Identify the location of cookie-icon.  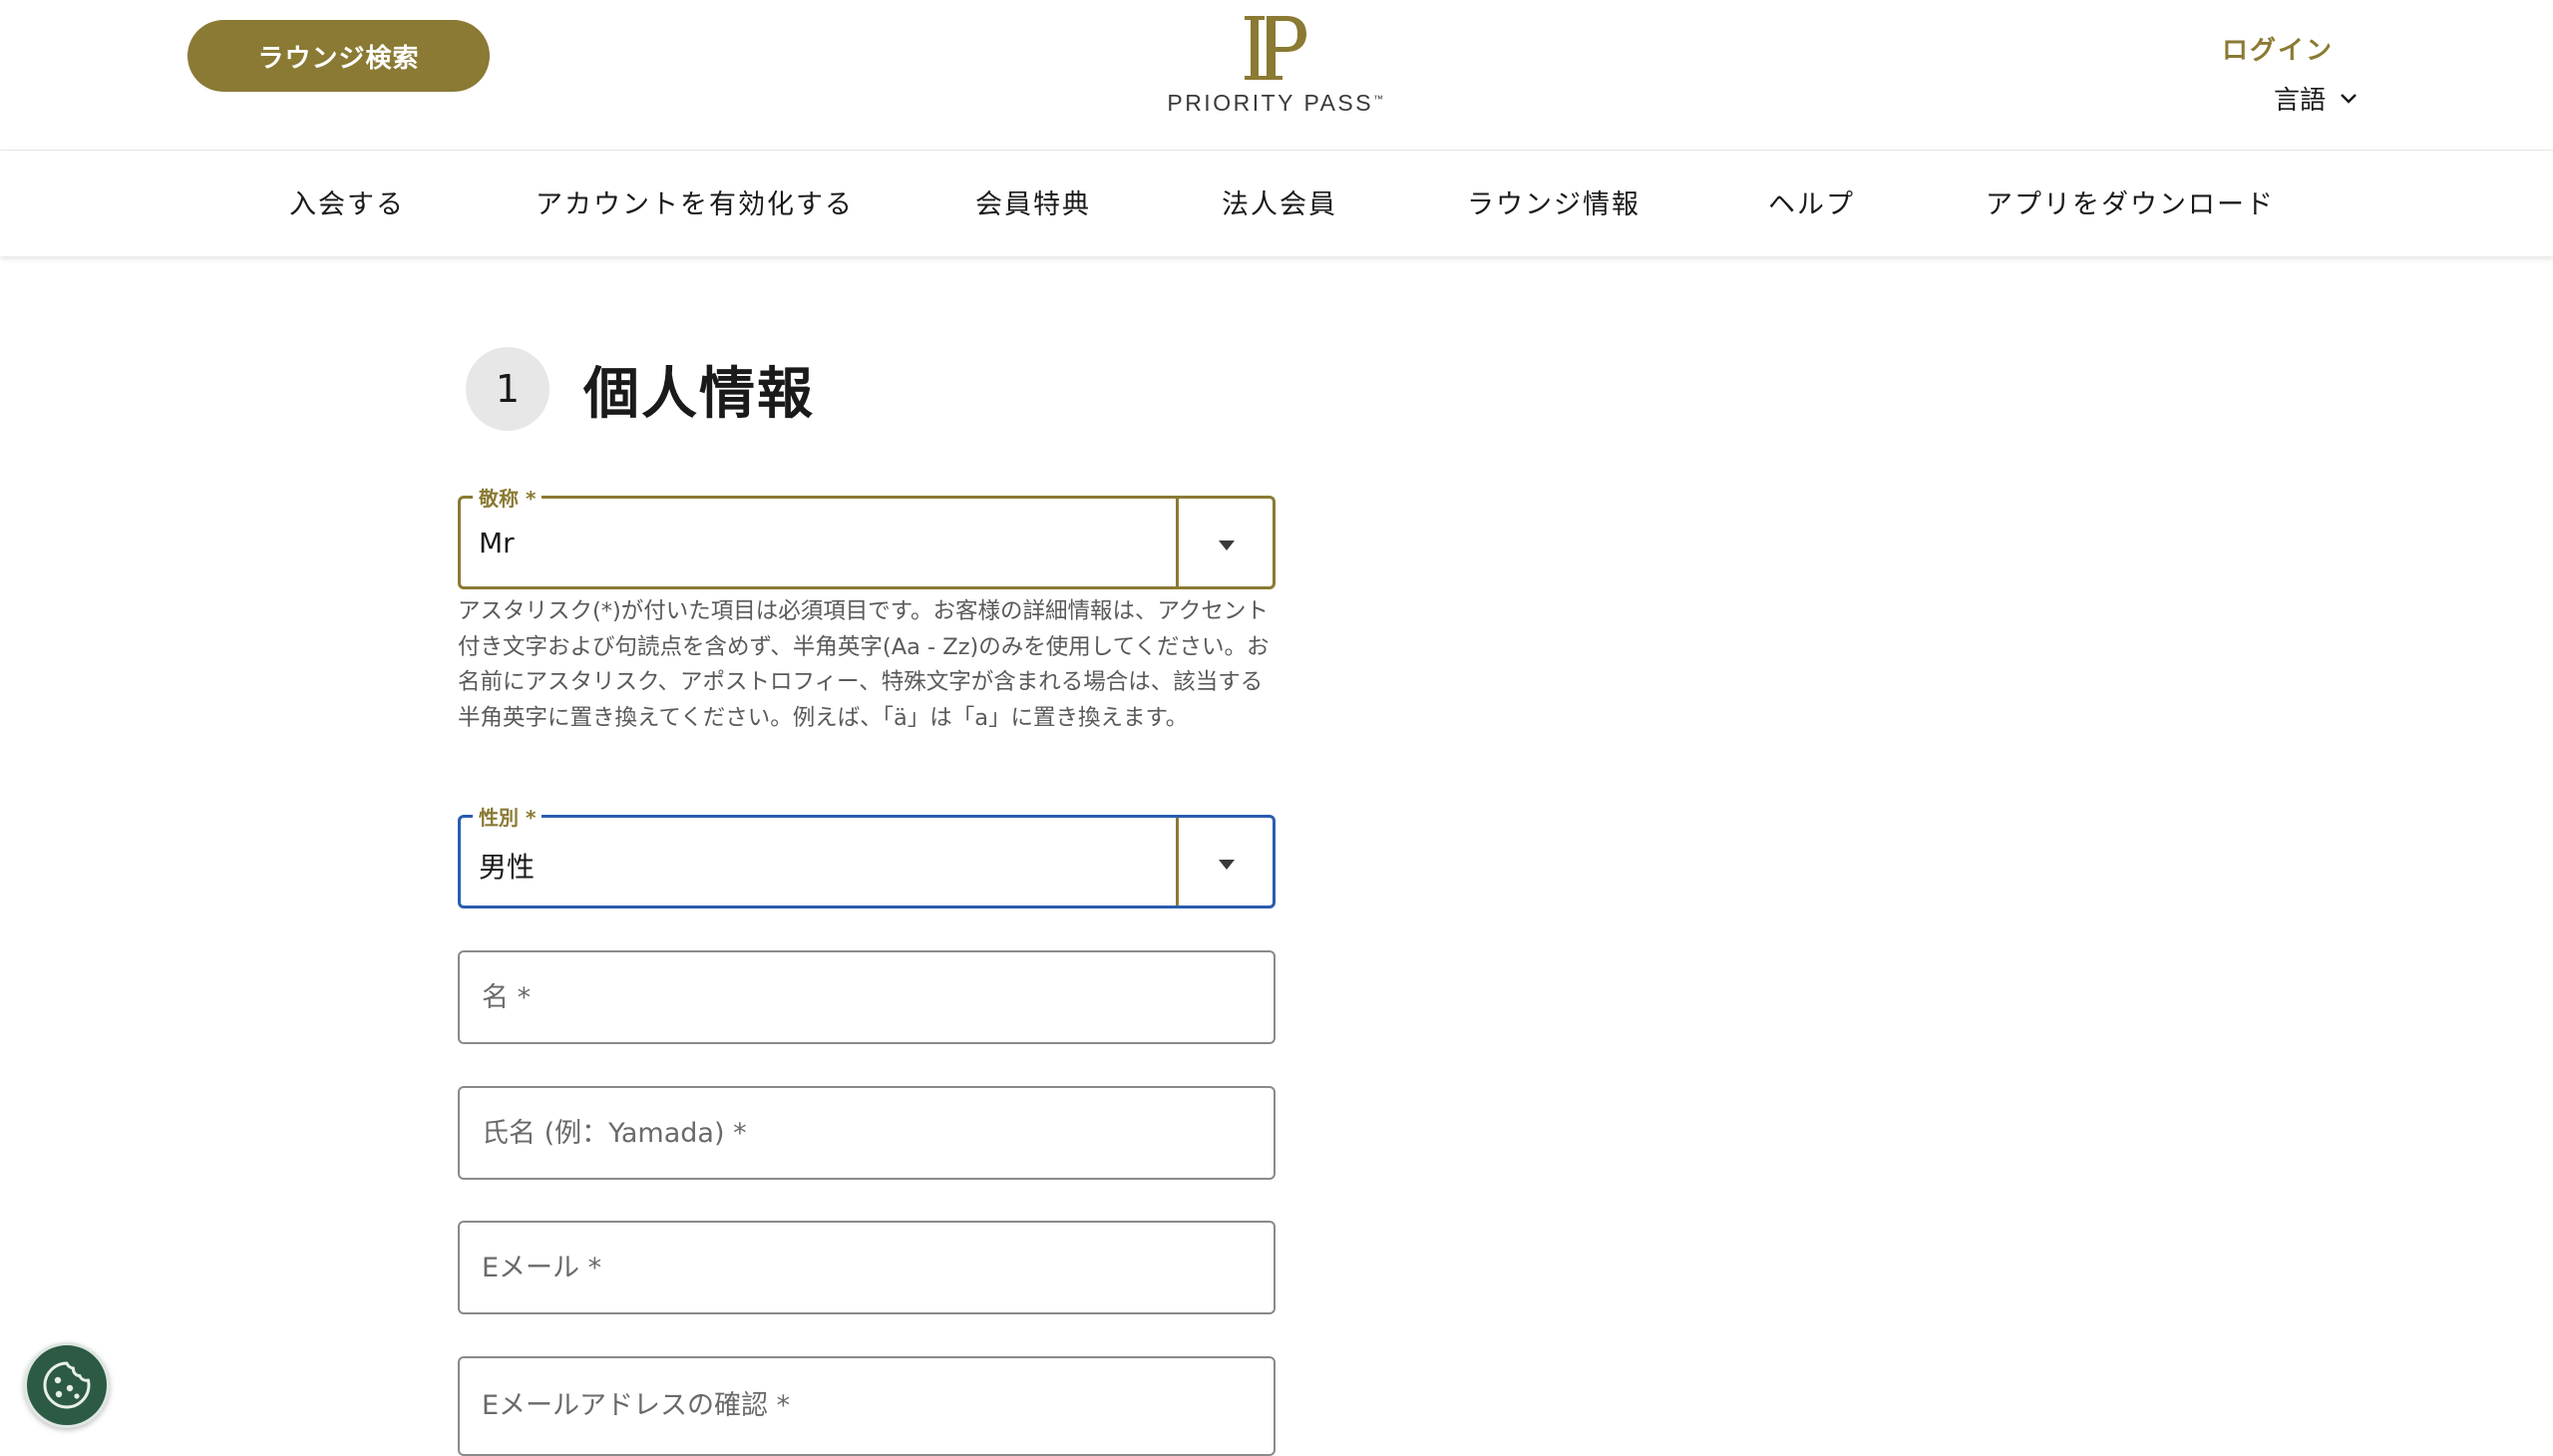
(67, 1385).